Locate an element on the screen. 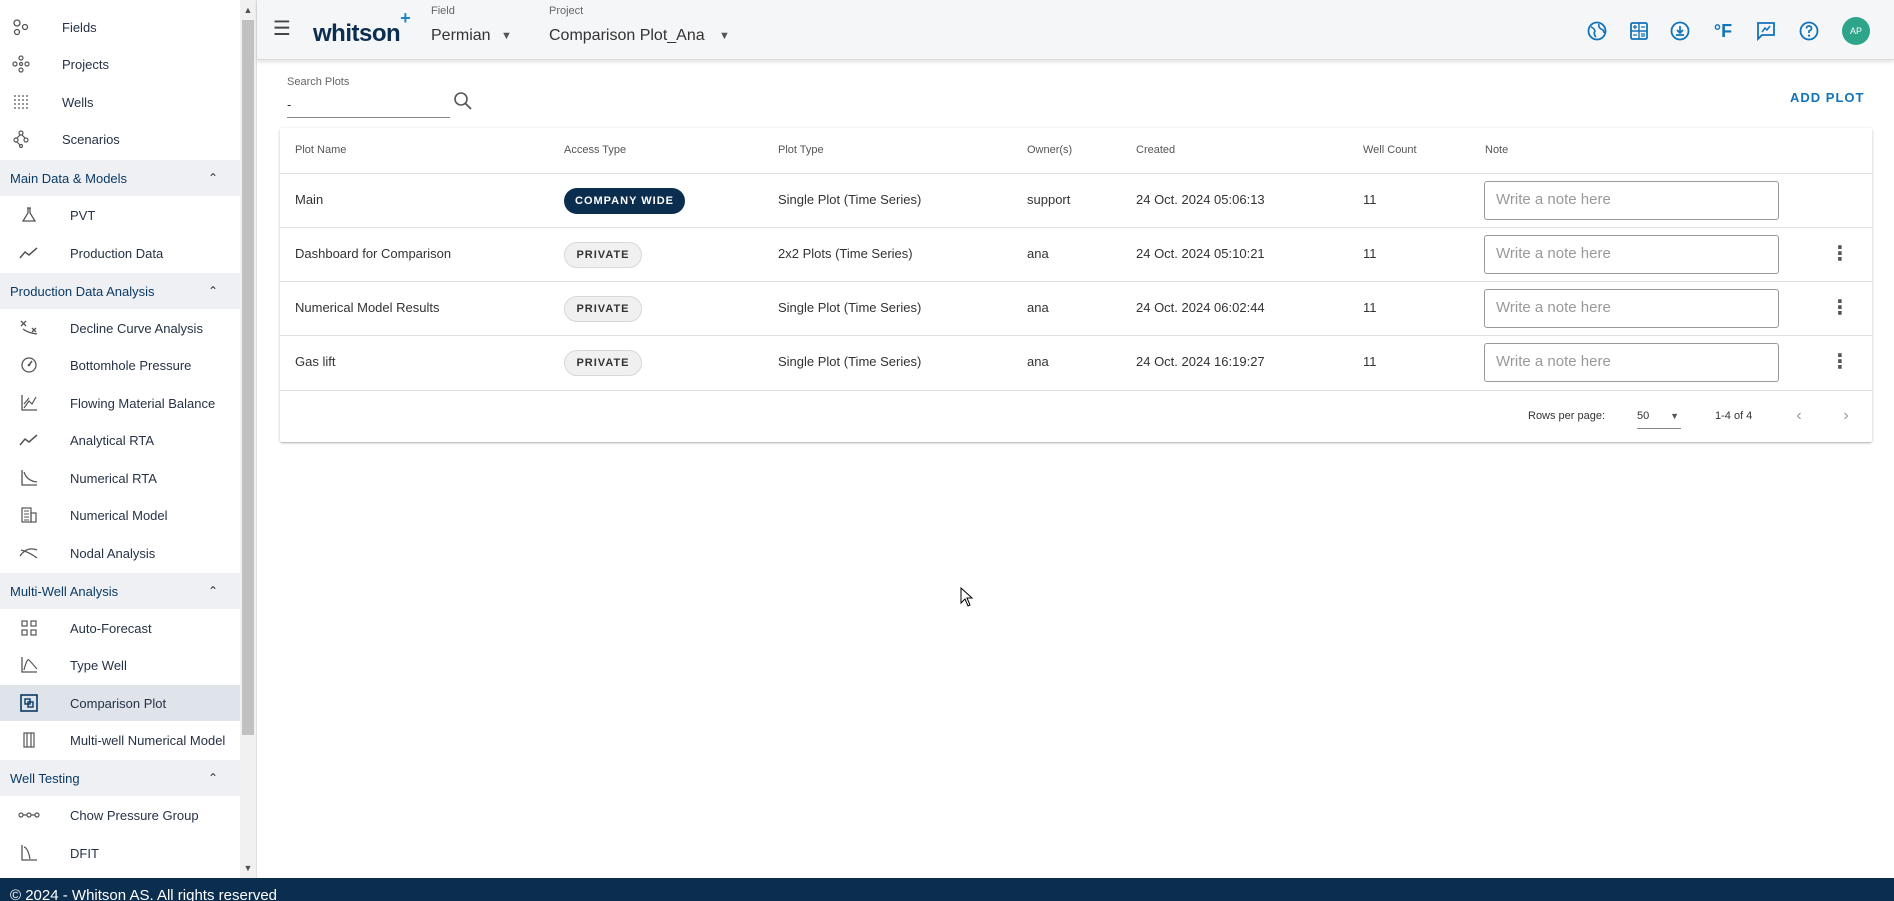 The image size is (1894, 901). created-date: 24 Oct. 2024 05:06:13 is located at coordinates (1200, 199).